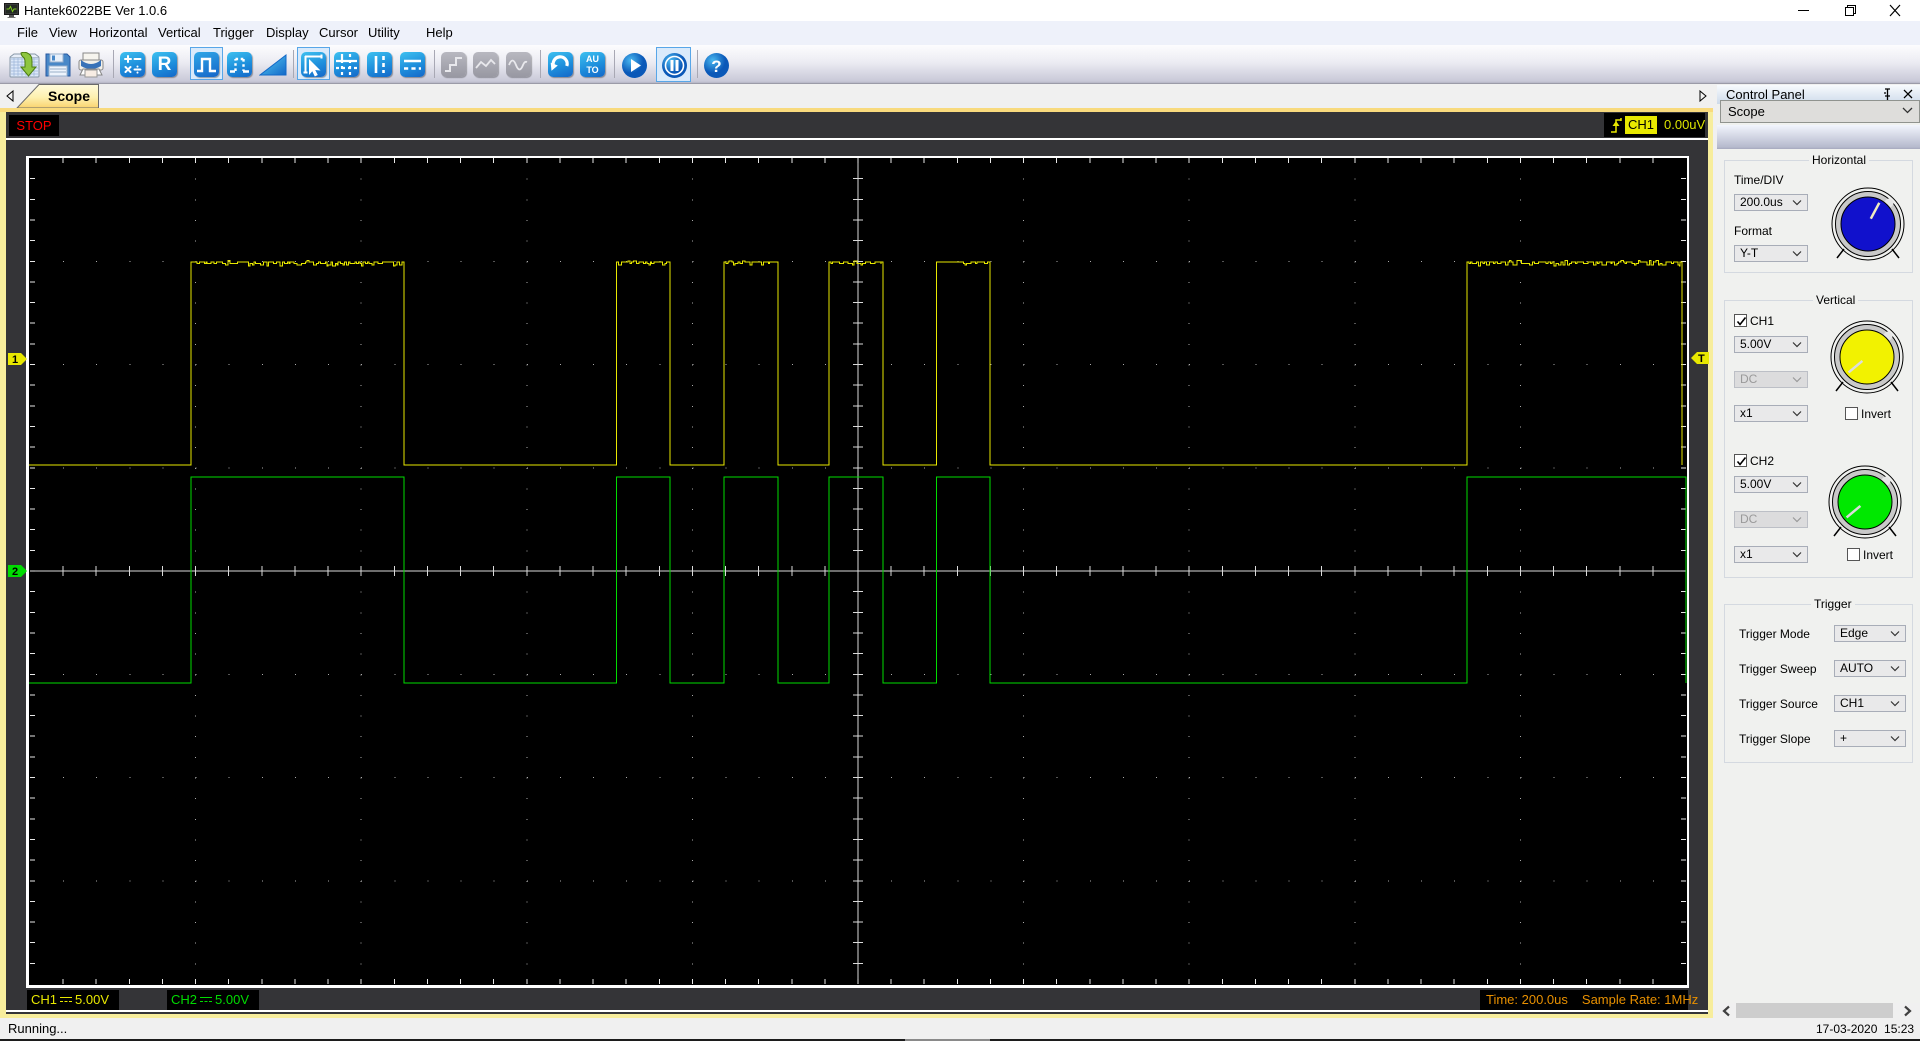 Image resolution: width=1920 pixels, height=1041 pixels. Describe the element at coordinates (69, 96) in the screenshot. I see `svg-text: Scope` at that location.